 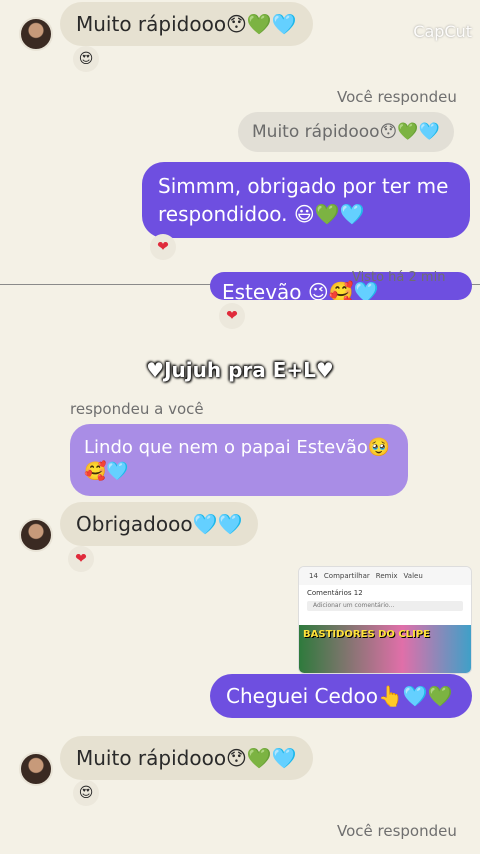 I want to click on remix-label: Remix, so click(x=386, y=576).